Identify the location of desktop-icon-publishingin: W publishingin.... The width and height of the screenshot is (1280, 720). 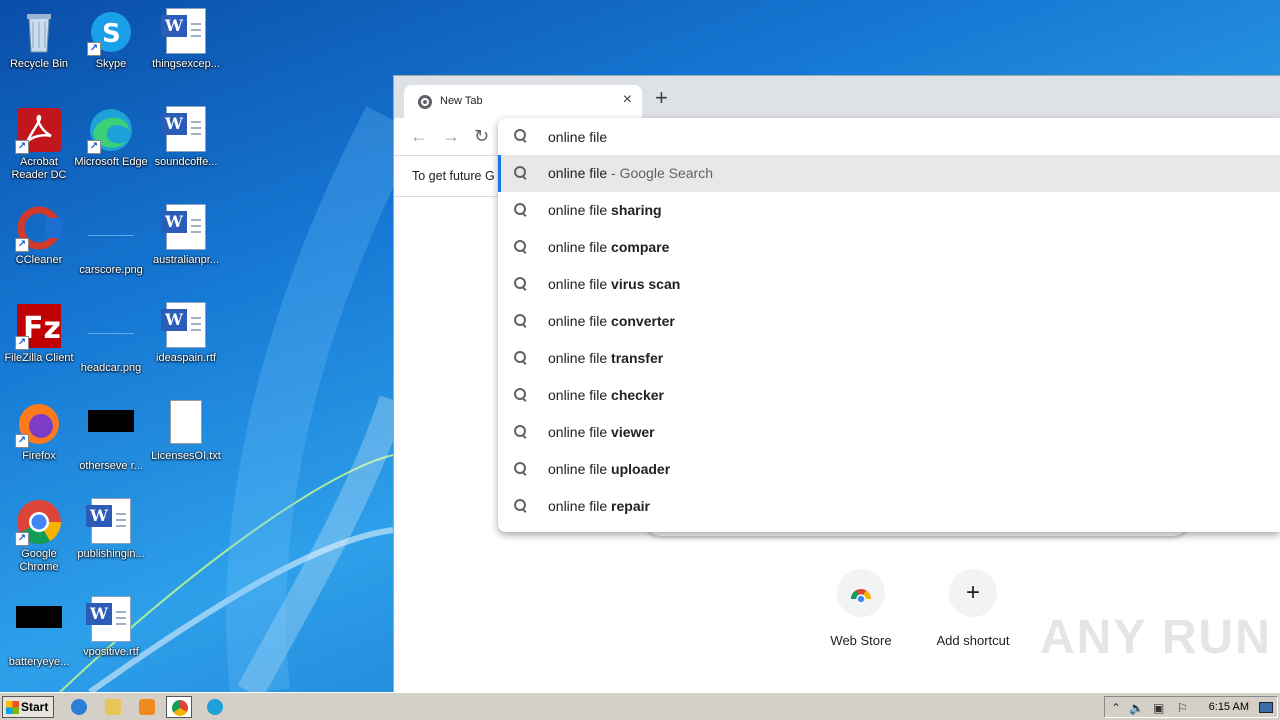
(111, 540).